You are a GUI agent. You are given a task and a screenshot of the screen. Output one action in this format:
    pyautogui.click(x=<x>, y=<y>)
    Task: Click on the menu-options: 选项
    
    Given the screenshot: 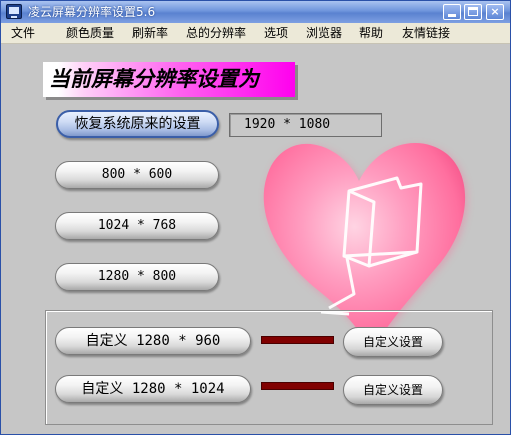 What is the action you would take?
    pyautogui.click(x=276, y=33)
    